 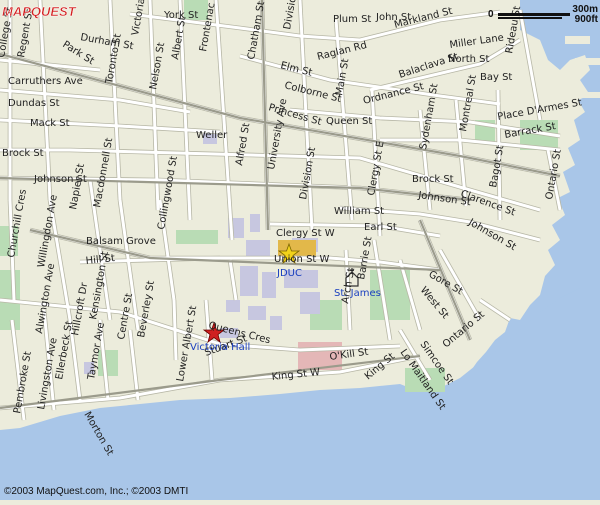 I want to click on street-label: Earl St, so click(x=380, y=227).